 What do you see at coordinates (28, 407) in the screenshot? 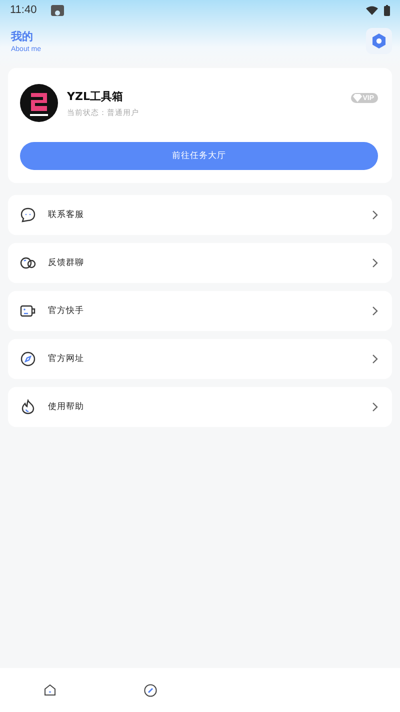
I see `flame-icon` at bounding box center [28, 407].